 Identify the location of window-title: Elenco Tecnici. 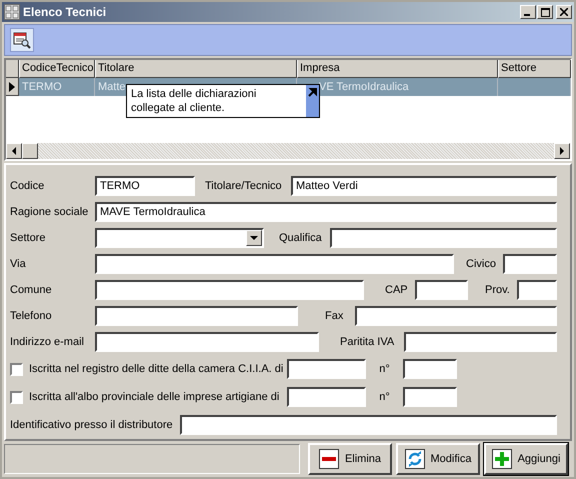
(65, 12).